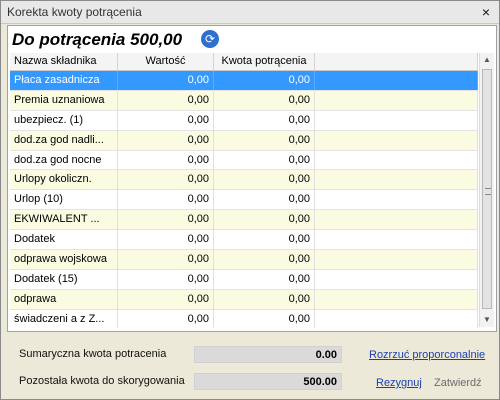 This screenshot has width=500, height=400. Describe the element at coordinates (268, 354) in the screenshot. I see `total-deduction-value: 0.00` at that location.